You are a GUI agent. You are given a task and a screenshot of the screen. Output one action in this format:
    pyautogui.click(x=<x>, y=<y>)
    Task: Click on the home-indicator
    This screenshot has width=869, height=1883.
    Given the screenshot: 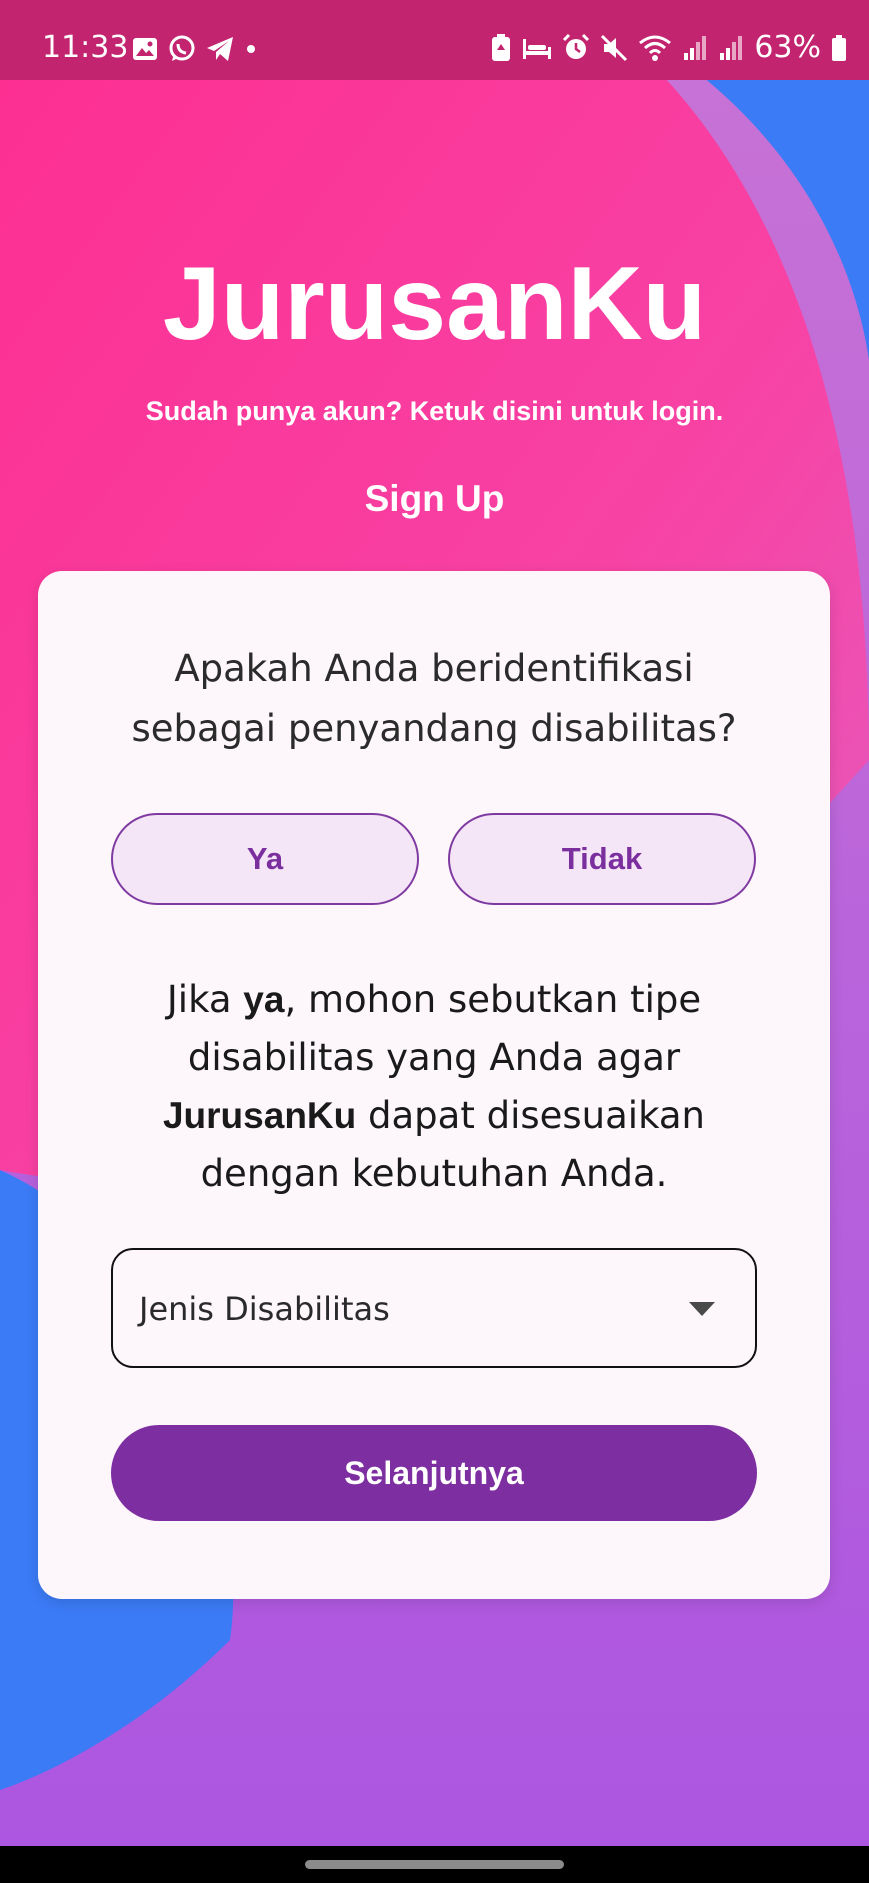 What is the action you would take?
    pyautogui.click(x=434, y=1864)
    